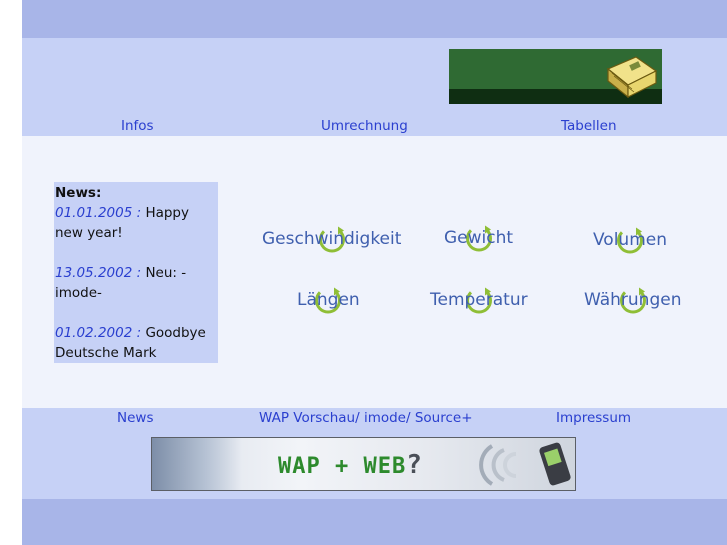 Image resolution: width=727 pixels, height=545 pixels. Describe the element at coordinates (78, 193) in the screenshot. I see `news-heading: News:` at that location.